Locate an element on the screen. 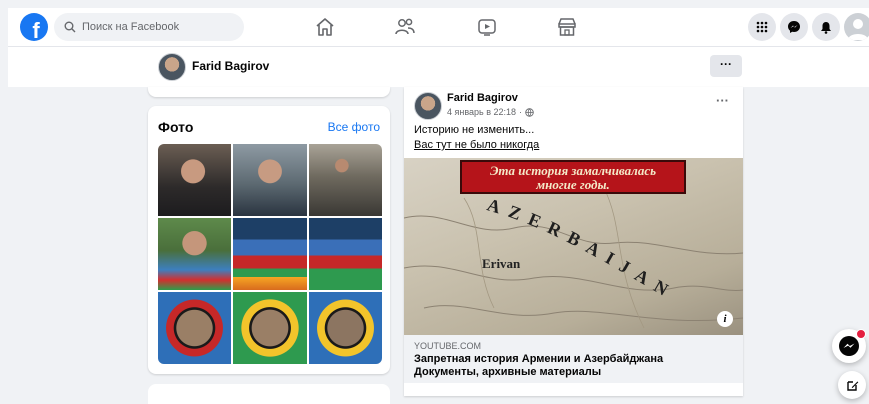 The image size is (869, 404). friends-icon is located at coordinates (405, 27).